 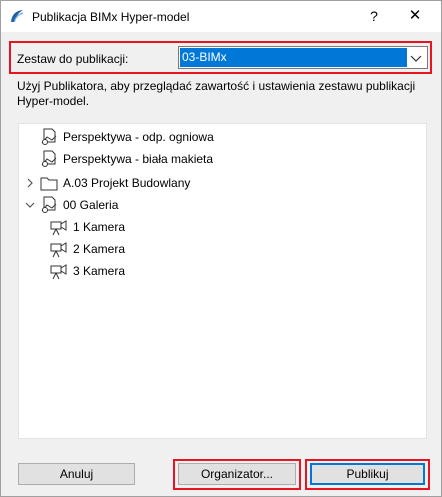 I want to click on cancel-button: Anuluj, so click(x=76, y=474).